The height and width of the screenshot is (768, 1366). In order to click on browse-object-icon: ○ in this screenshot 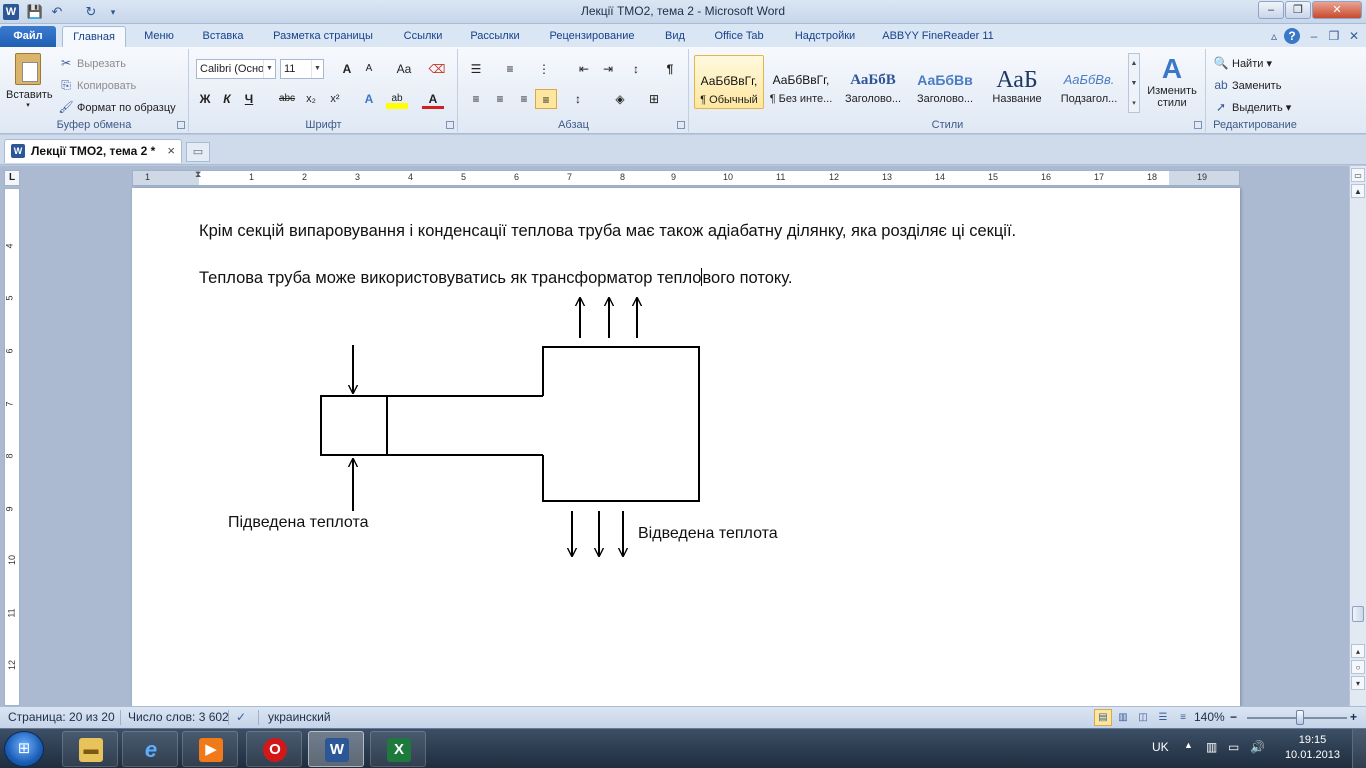, I will do `click(1358, 667)`.